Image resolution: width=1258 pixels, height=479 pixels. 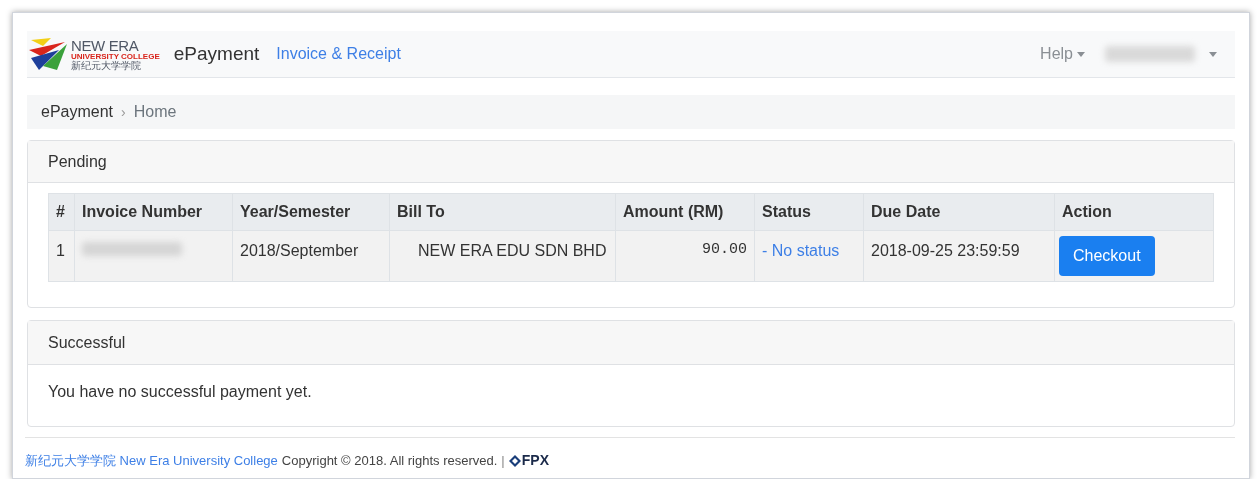 What do you see at coordinates (514, 460) in the screenshot?
I see `diamond-icon` at bounding box center [514, 460].